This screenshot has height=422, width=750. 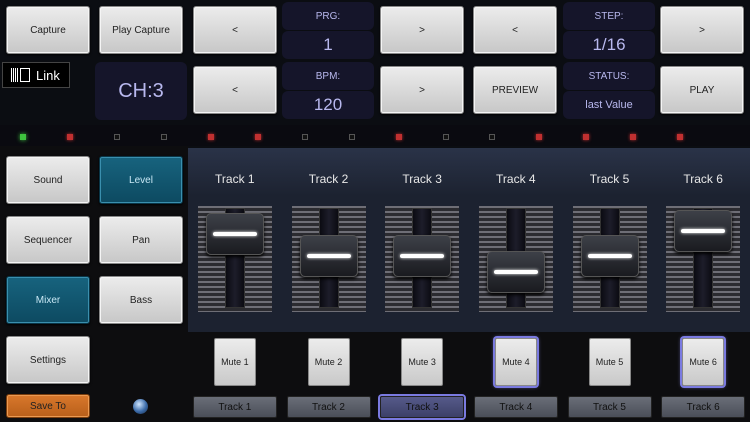 I want to click on save-to-button: Save To, so click(x=48, y=406).